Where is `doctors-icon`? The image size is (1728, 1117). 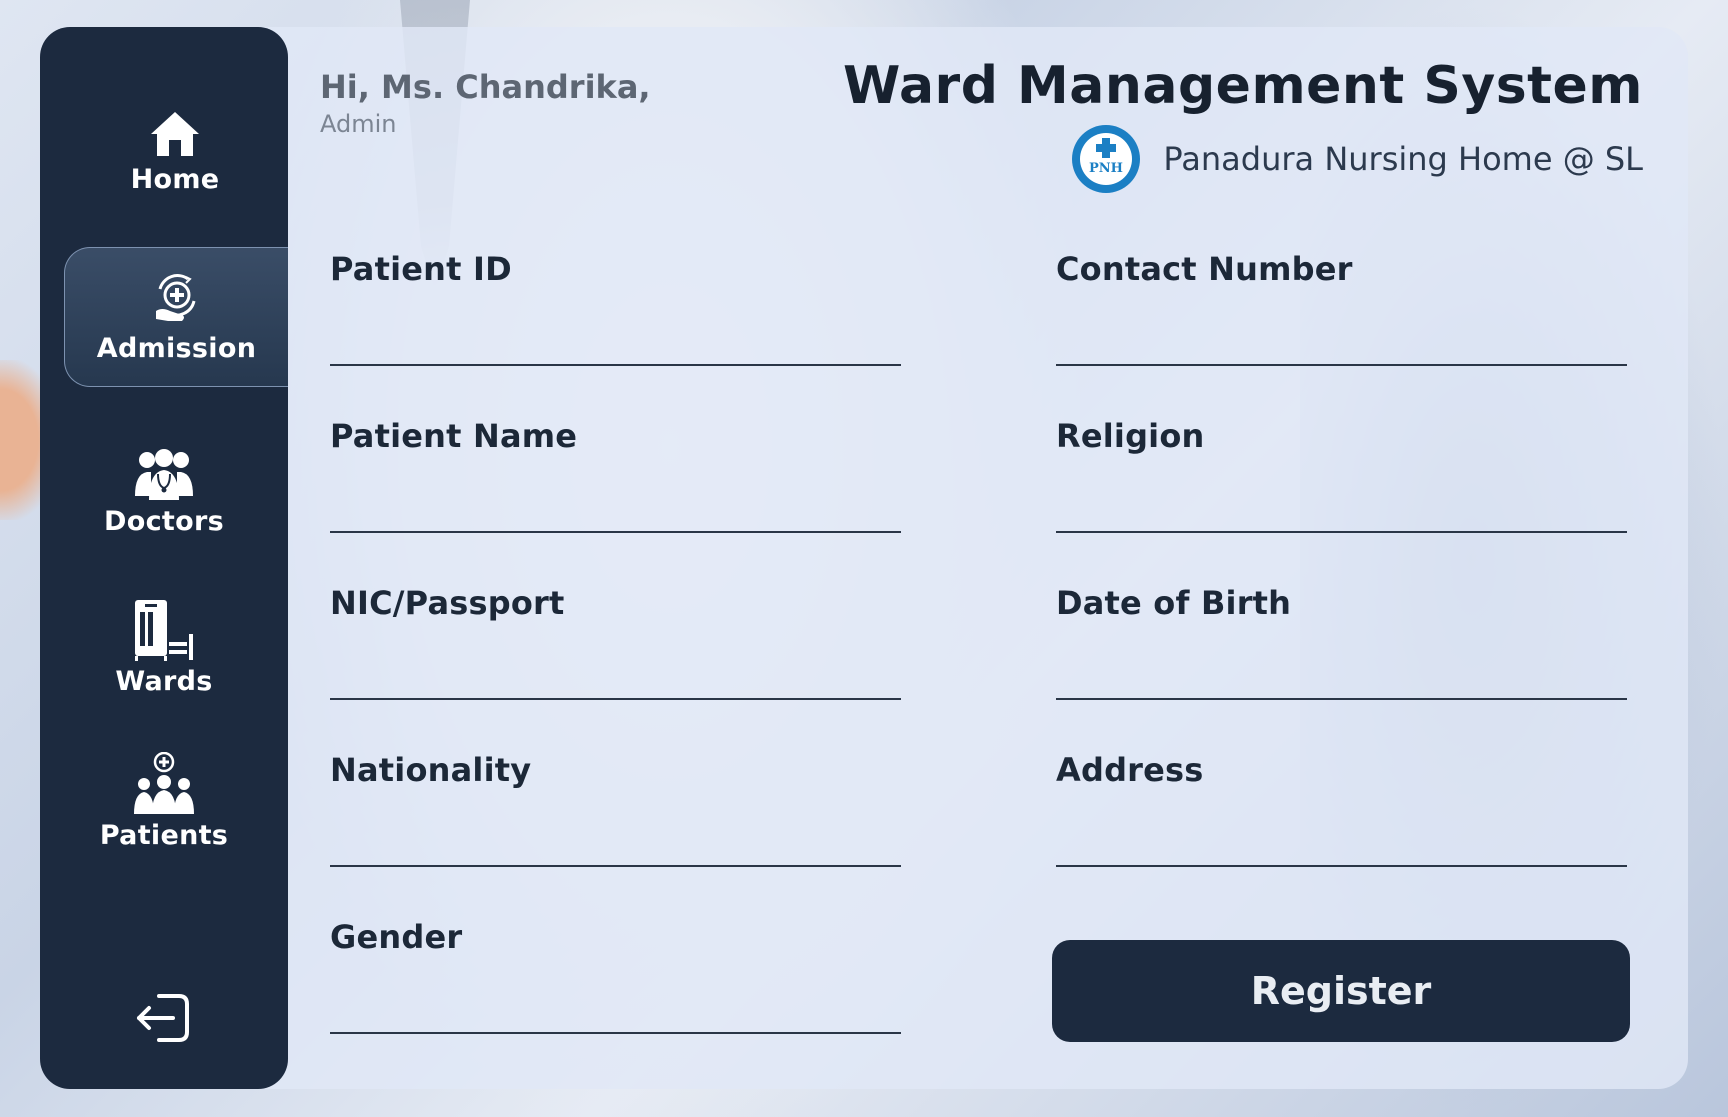
doctors-icon is located at coordinates (164, 474).